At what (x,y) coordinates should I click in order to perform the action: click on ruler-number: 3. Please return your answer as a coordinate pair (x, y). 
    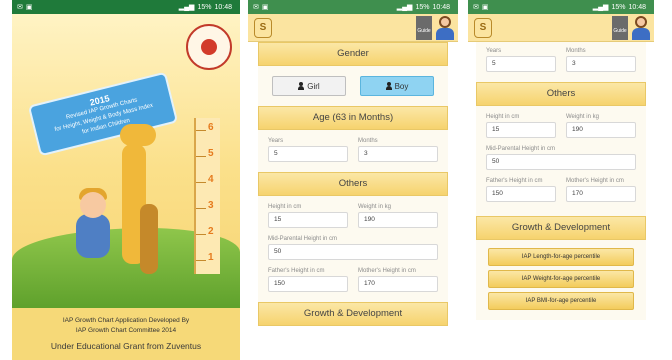
    Looking at the image, I should click on (211, 205).